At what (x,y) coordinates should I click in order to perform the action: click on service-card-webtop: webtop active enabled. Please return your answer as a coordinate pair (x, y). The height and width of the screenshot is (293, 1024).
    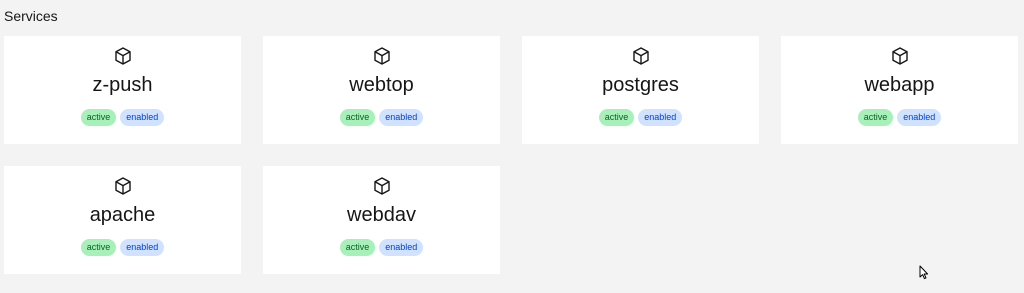
    Looking at the image, I should click on (381, 90).